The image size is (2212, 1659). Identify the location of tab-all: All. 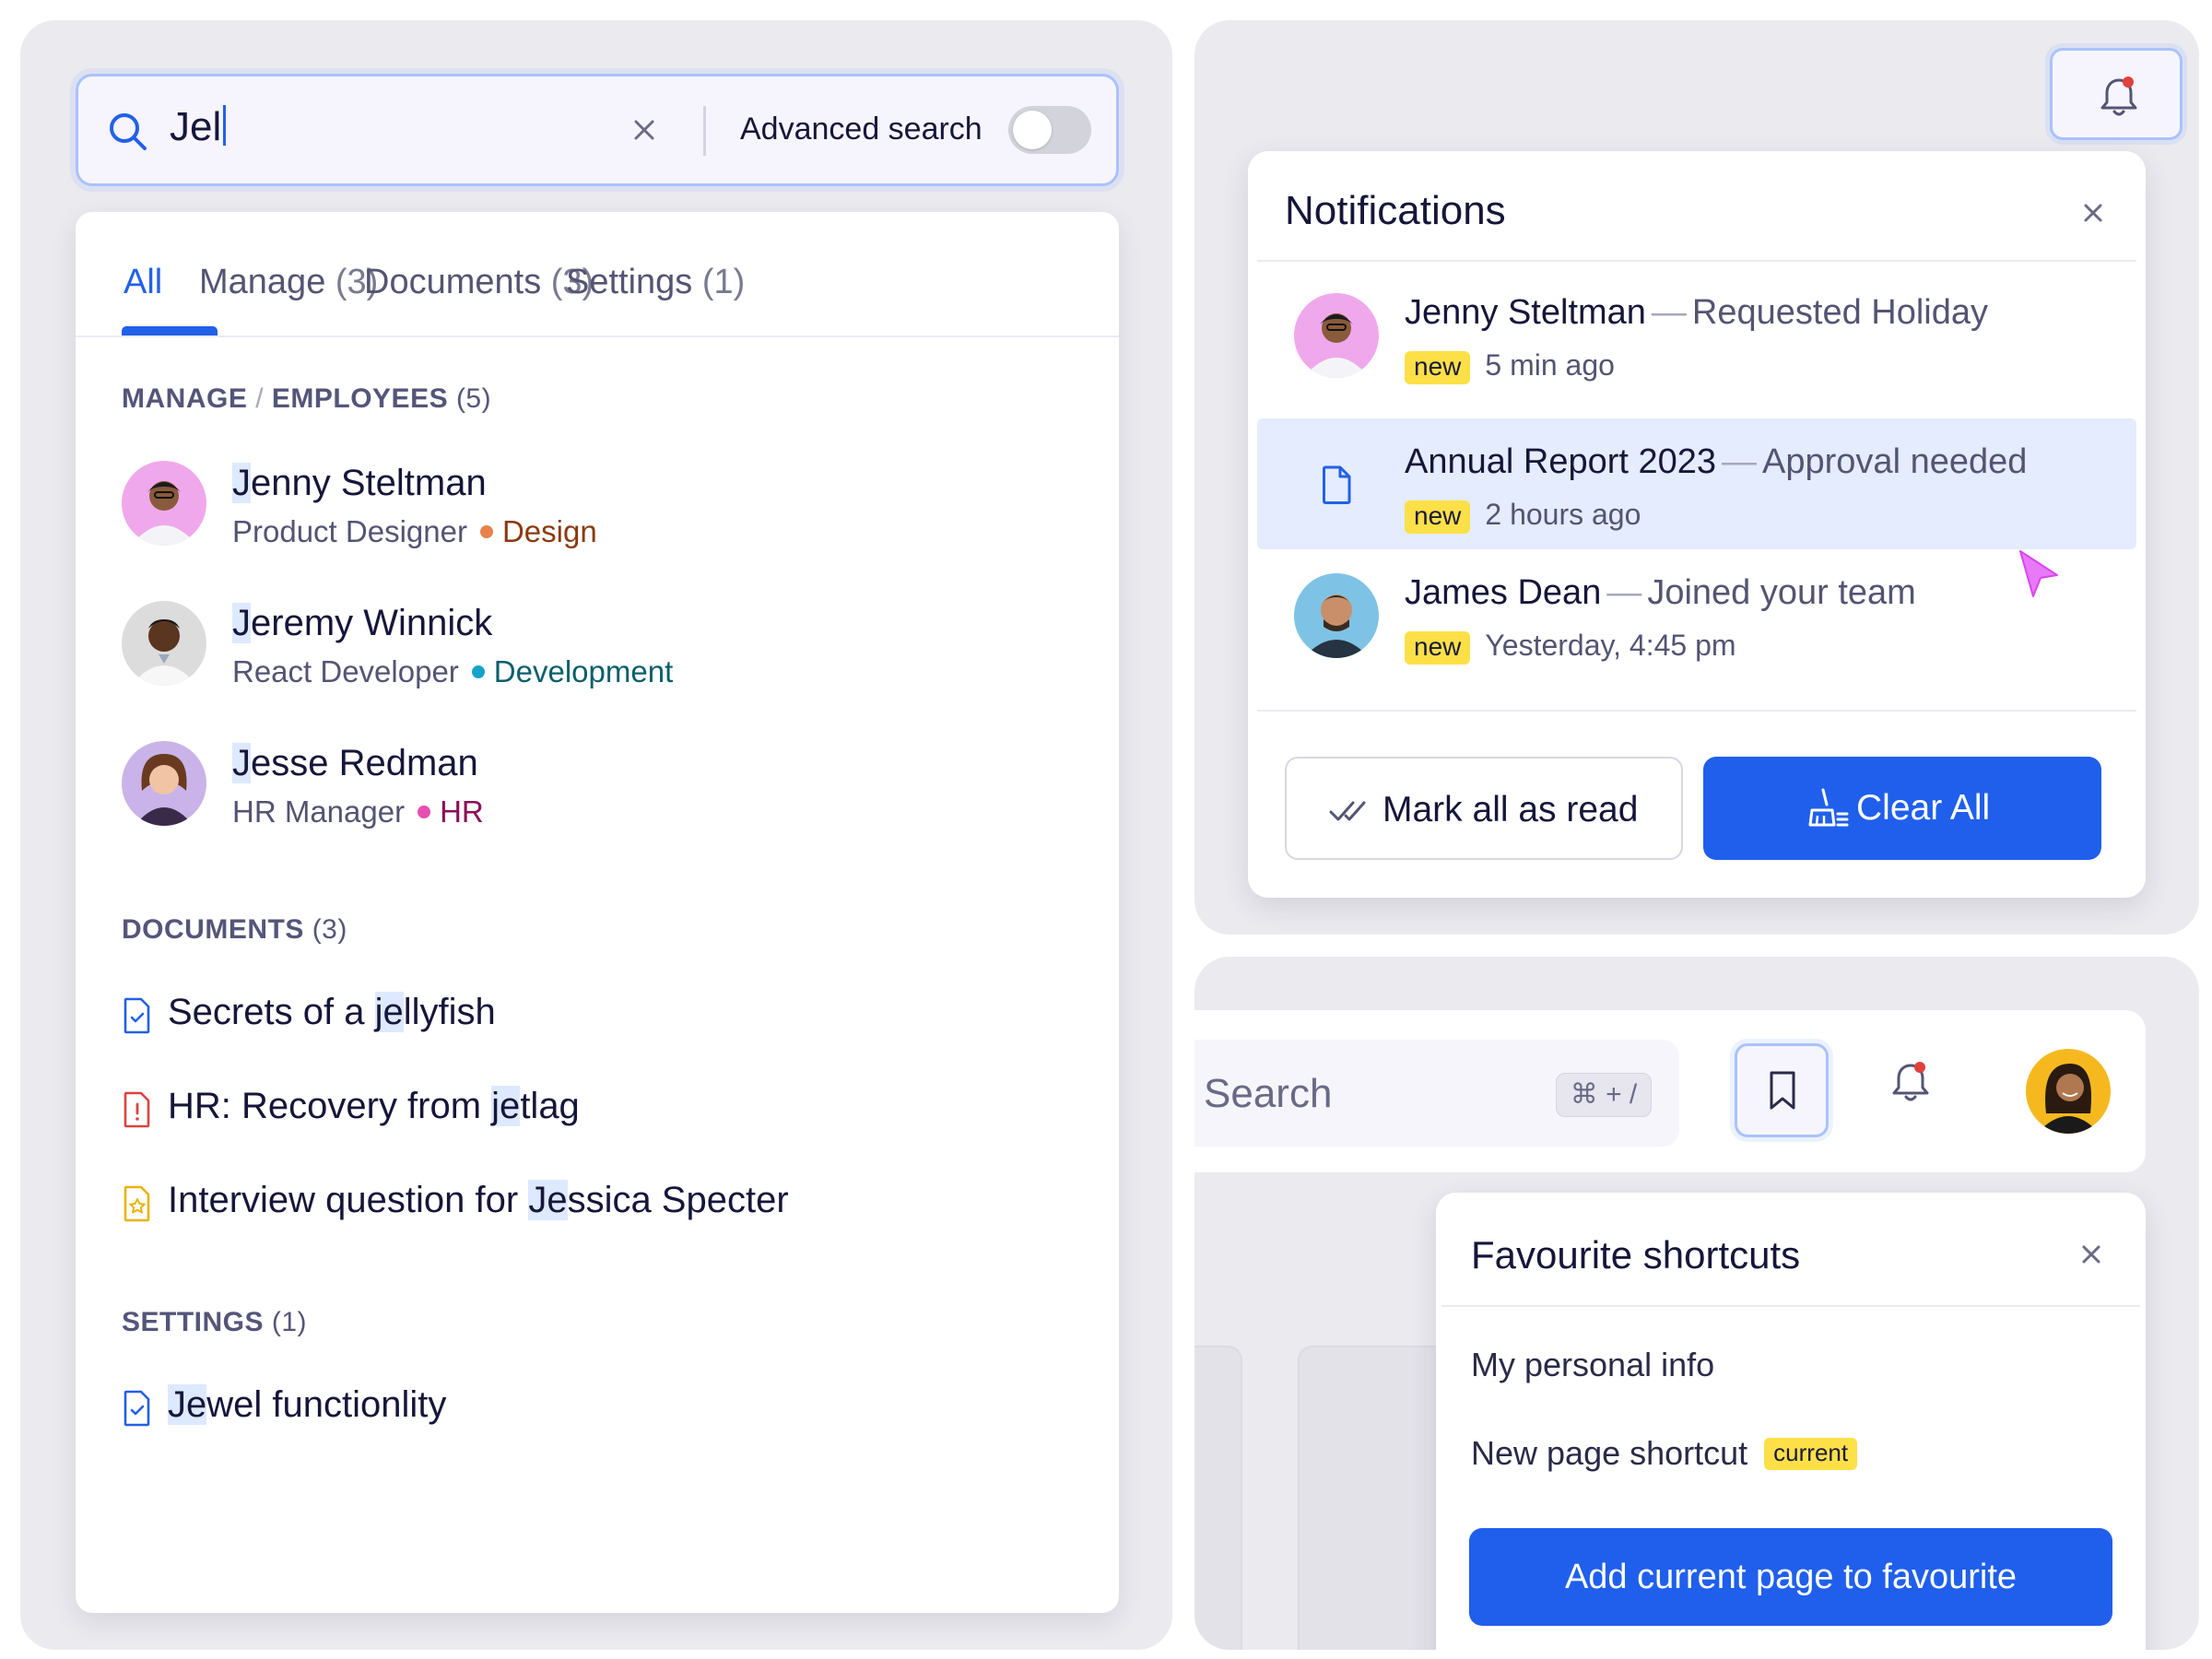
(143, 282).